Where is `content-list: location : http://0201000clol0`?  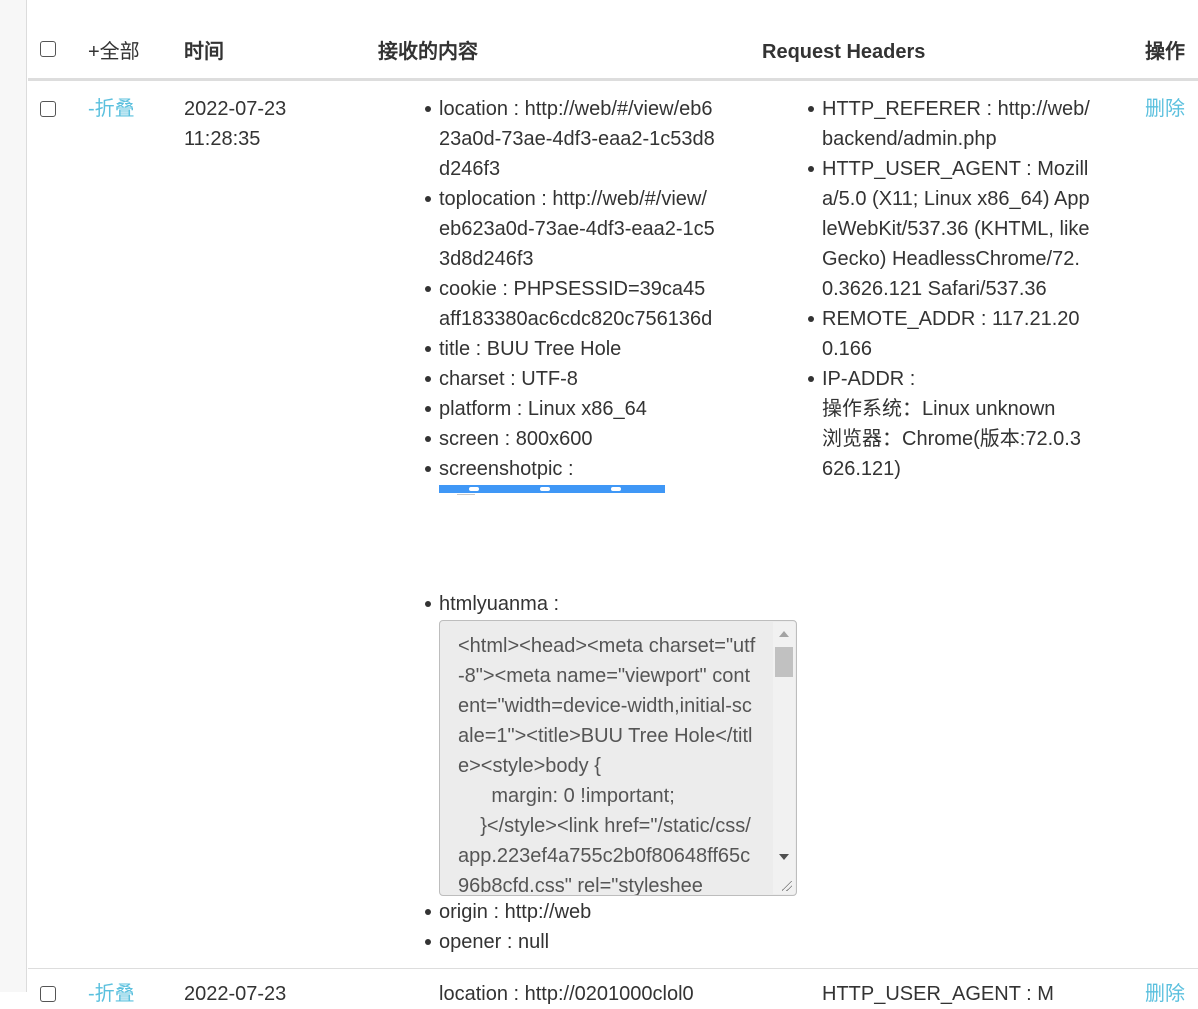 content-list: location : http://0201000clol0 is located at coordinates (584, 994).